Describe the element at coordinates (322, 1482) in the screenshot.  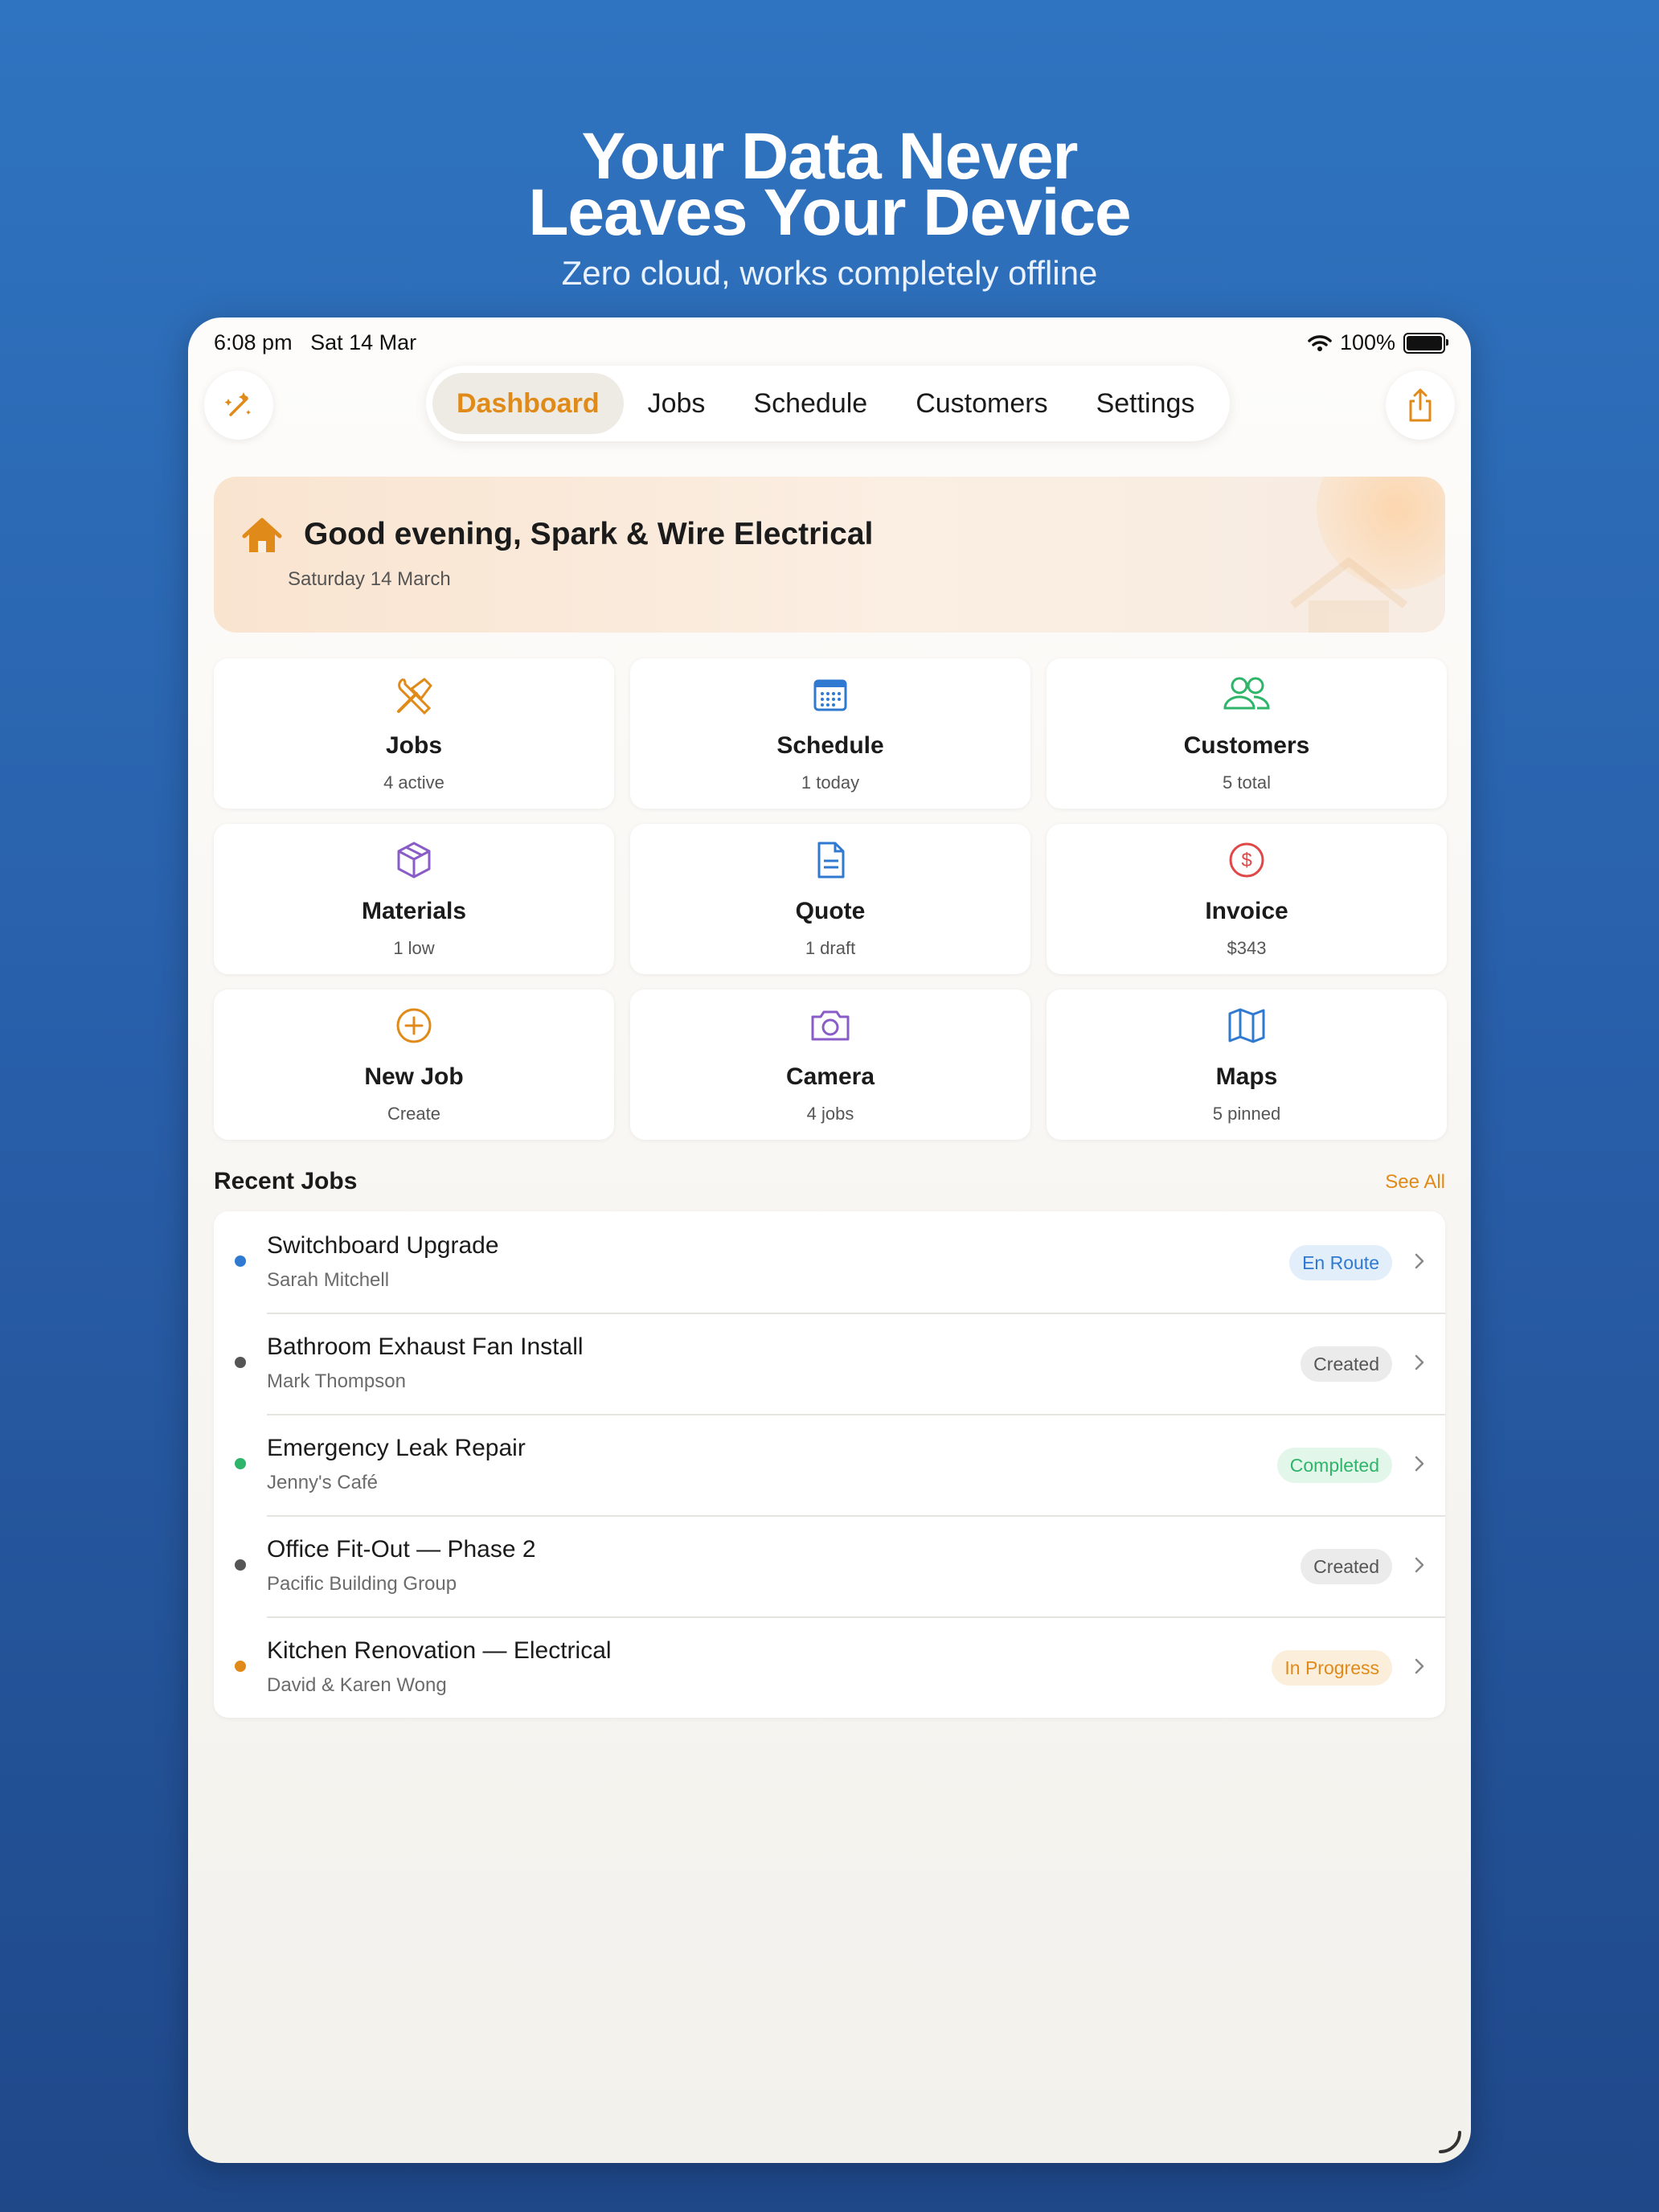
I see `job-customer: Jenny's Café` at that location.